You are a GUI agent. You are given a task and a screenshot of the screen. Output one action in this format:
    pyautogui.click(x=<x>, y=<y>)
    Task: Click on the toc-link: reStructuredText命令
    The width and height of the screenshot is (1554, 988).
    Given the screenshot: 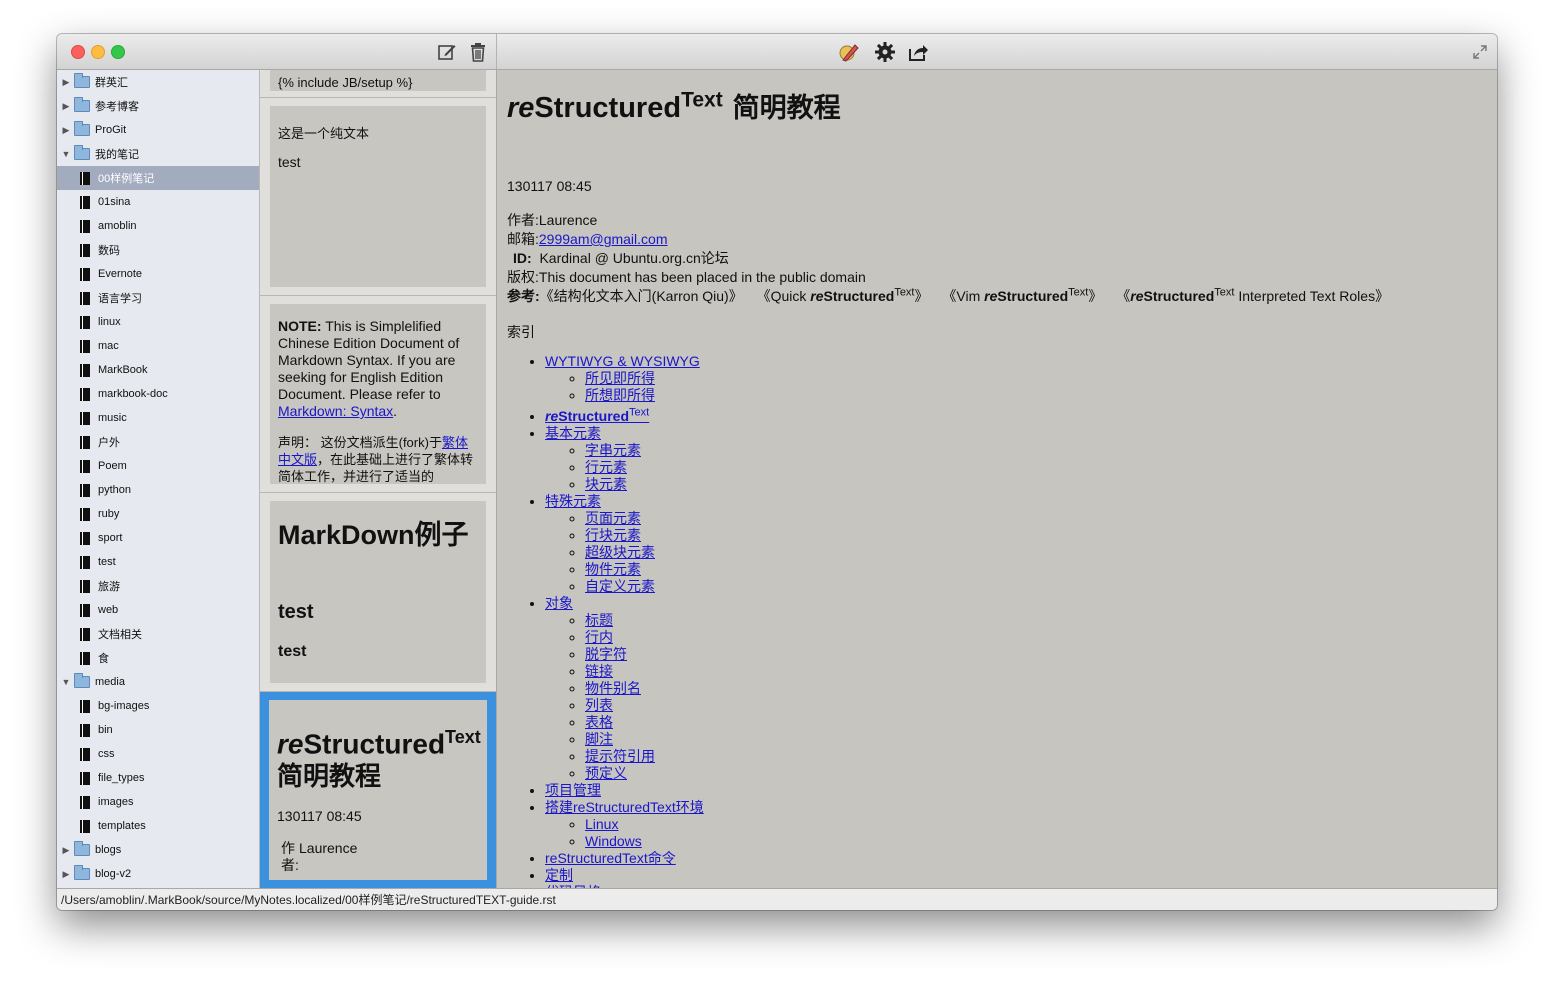 What is the action you would take?
    pyautogui.click(x=610, y=858)
    